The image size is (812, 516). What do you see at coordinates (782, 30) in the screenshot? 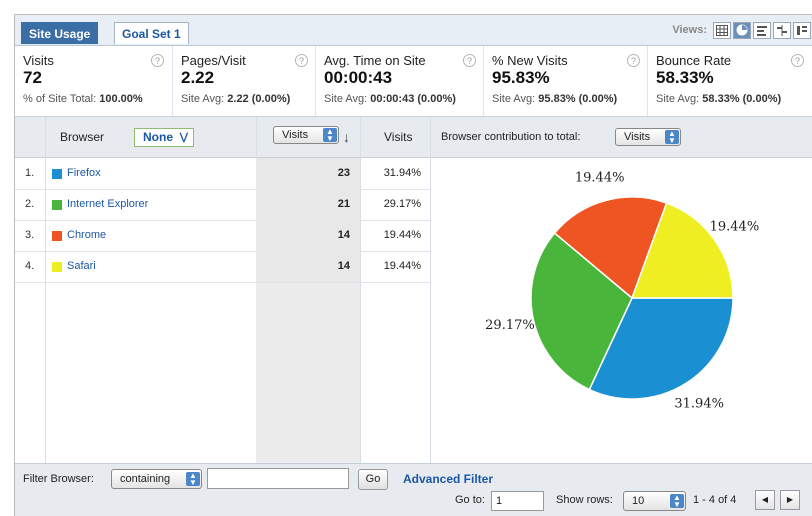
I see `comparison-view-icon` at bounding box center [782, 30].